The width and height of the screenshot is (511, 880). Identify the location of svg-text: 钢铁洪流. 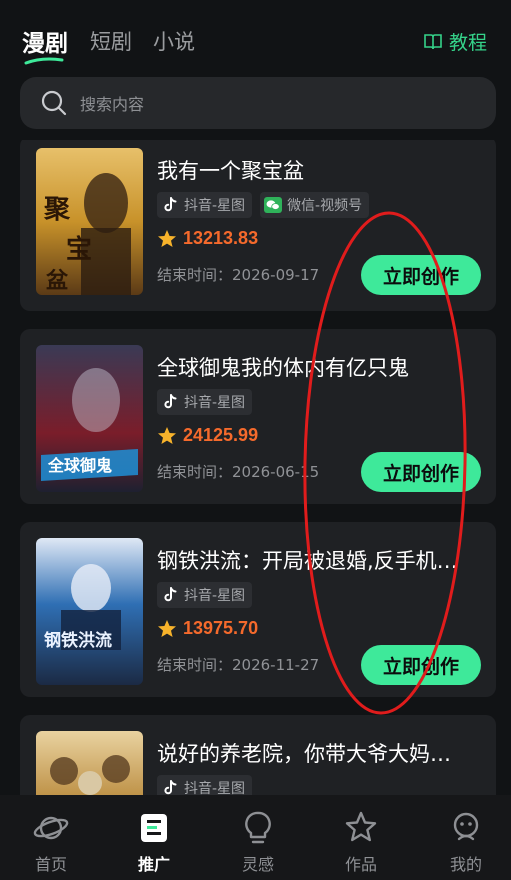
(78, 640).